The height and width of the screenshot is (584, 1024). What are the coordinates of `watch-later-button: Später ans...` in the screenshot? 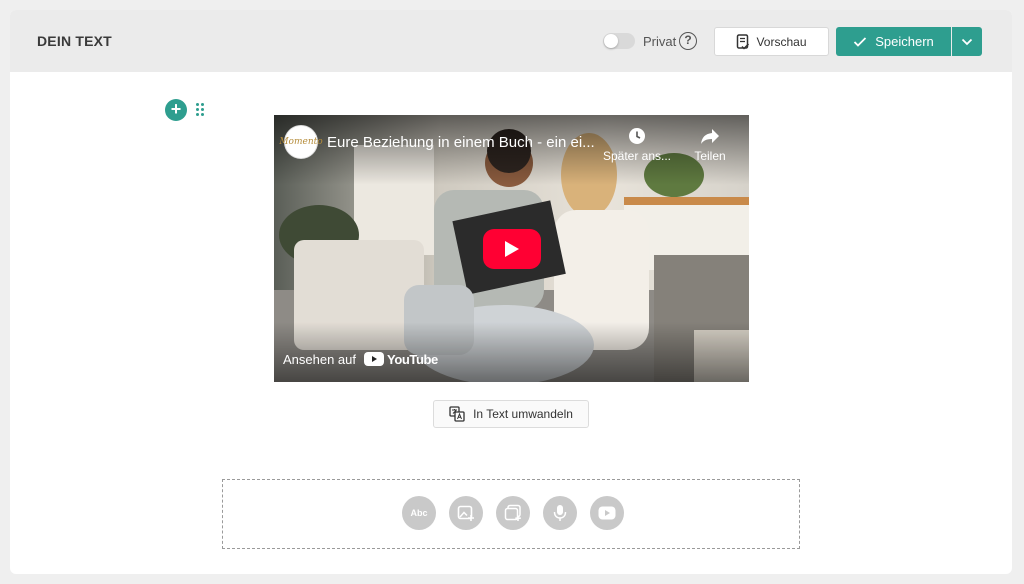 It's located at (637, 145).